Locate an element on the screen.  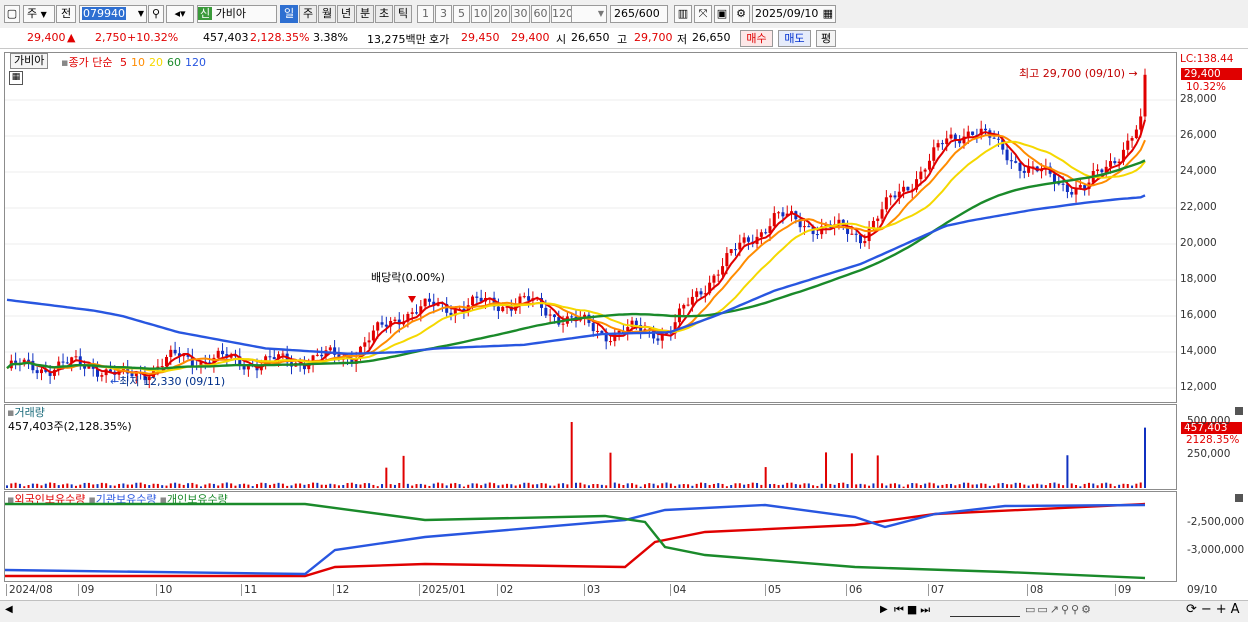
gear-icon: ⚙ is located at coordinates (741, 14).